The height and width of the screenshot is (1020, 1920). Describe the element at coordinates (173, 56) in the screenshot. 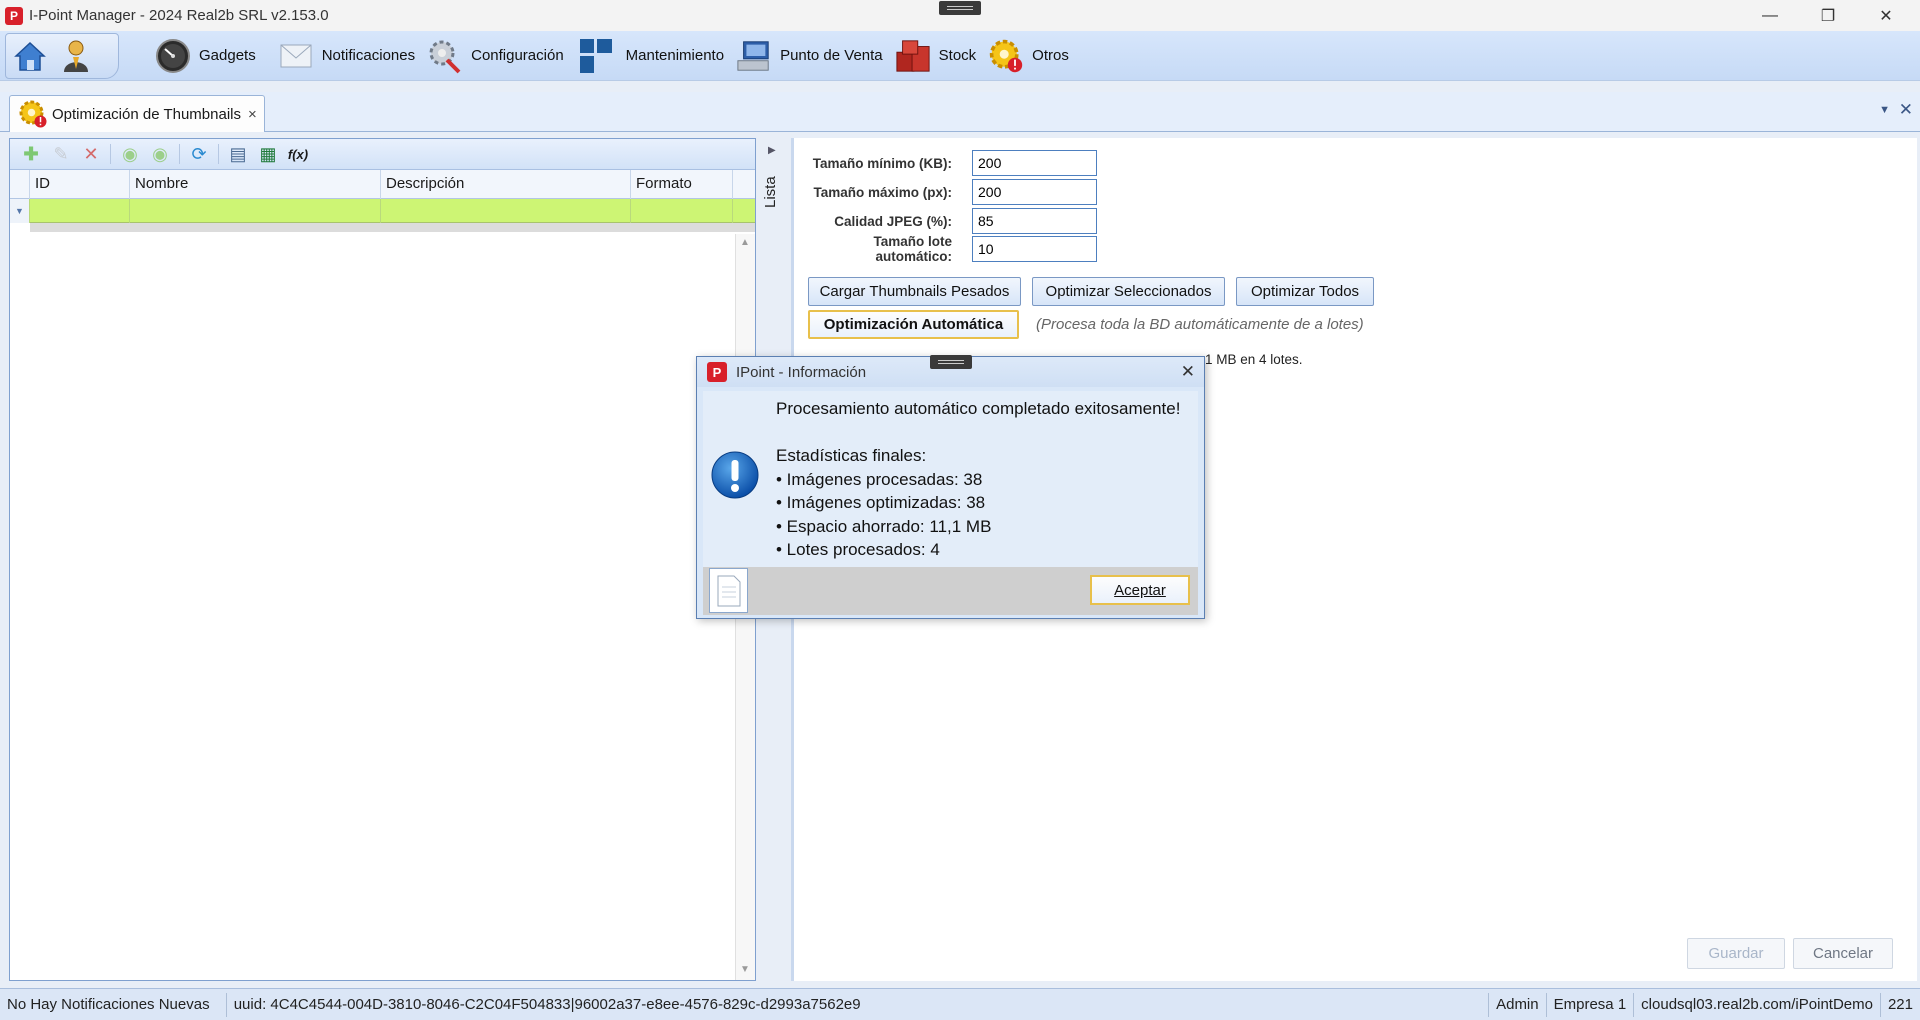

I see `gauge-icon` at that location.